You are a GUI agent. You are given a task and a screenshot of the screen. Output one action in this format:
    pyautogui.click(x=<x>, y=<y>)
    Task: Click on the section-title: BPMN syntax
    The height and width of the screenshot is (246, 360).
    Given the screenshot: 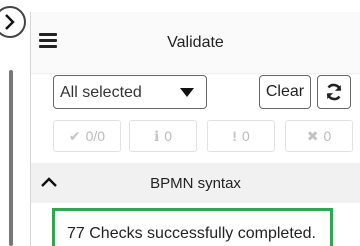 What is the action you would take?
    pyautogui.click(x=195, y=183)
    